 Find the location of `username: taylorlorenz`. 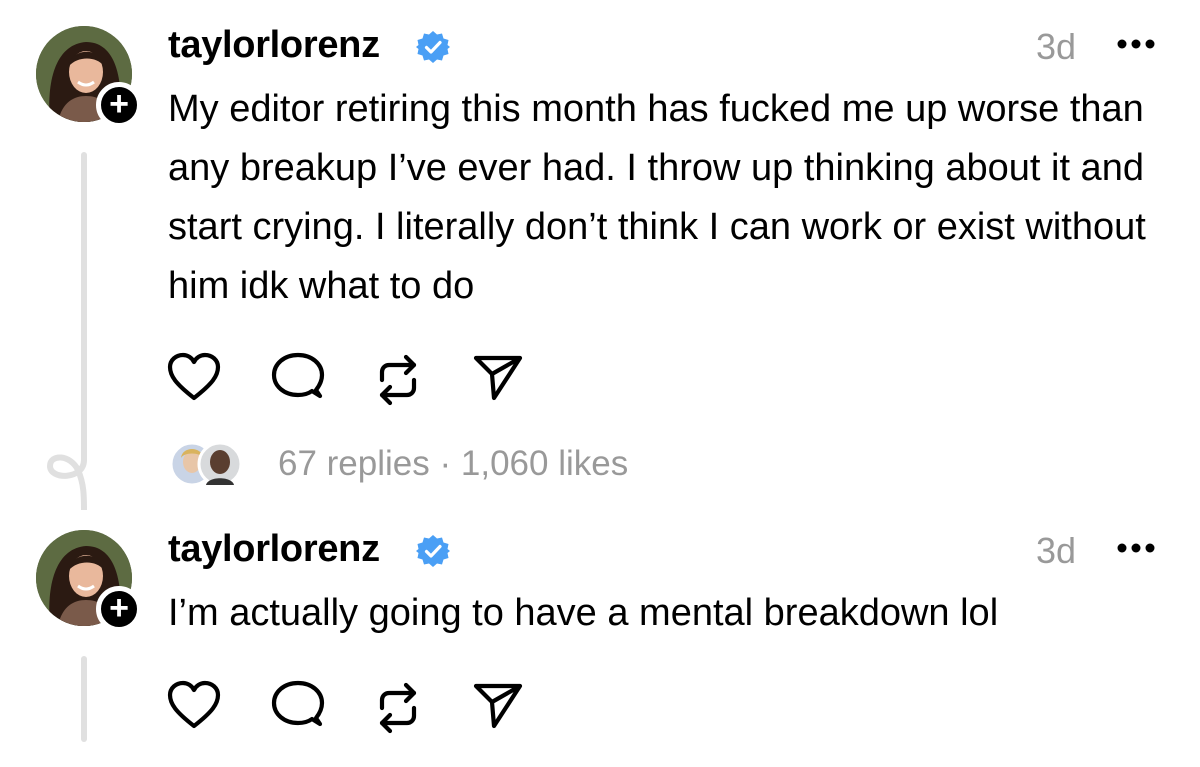

username: taylorlorenz is located at coordinates (274, 549).